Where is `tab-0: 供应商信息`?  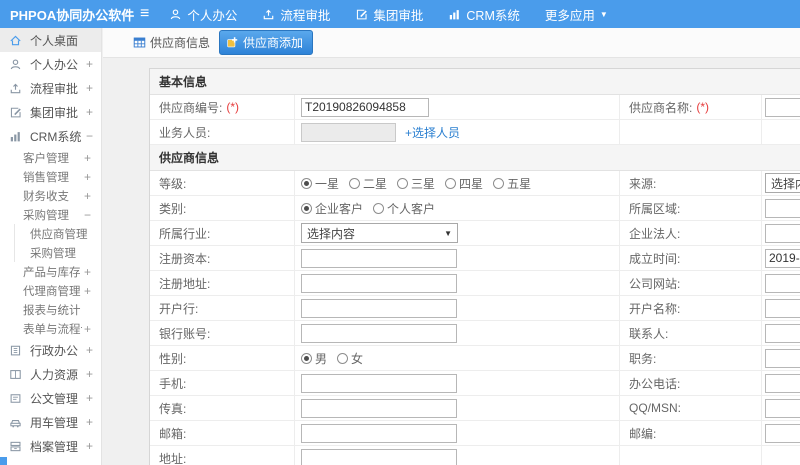 tab-0: 供应商信息 is located at coordinates (171, 42).